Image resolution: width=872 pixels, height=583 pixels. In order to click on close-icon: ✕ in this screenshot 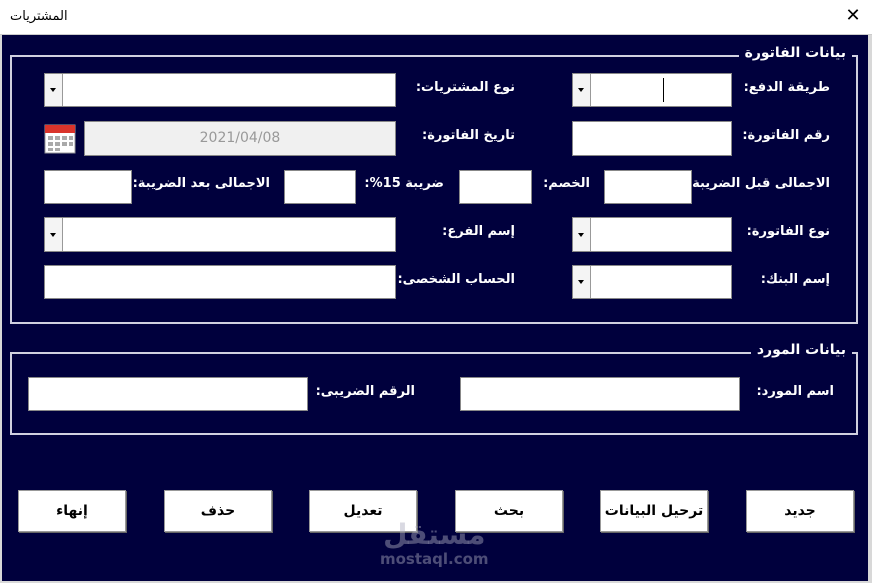, I will do `click(853, 15)`.